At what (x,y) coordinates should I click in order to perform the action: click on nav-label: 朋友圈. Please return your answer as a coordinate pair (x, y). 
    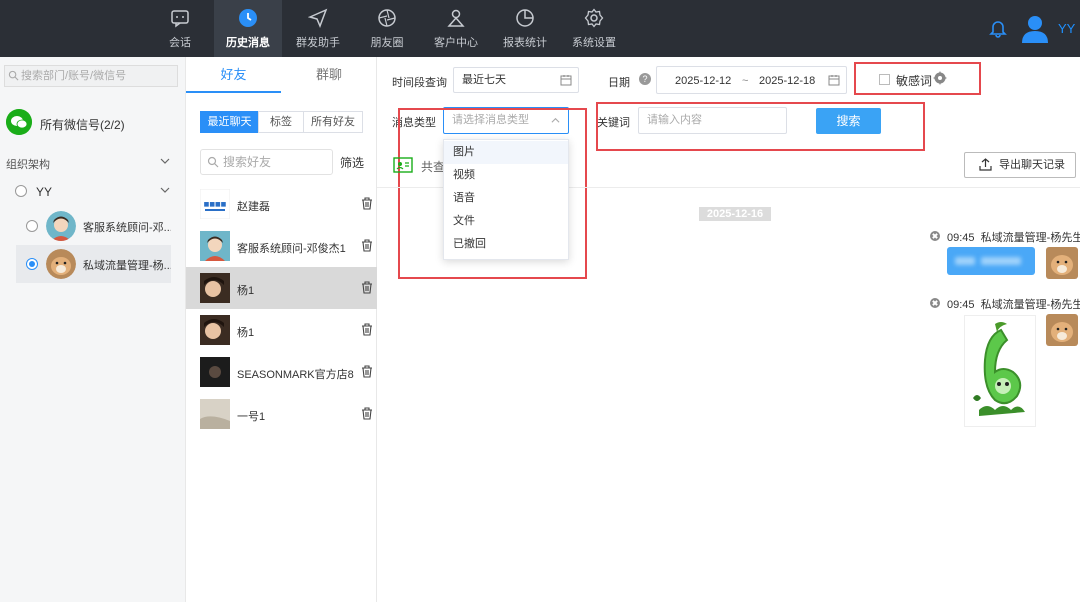
    Looking at the image, I should click on (387, 43).